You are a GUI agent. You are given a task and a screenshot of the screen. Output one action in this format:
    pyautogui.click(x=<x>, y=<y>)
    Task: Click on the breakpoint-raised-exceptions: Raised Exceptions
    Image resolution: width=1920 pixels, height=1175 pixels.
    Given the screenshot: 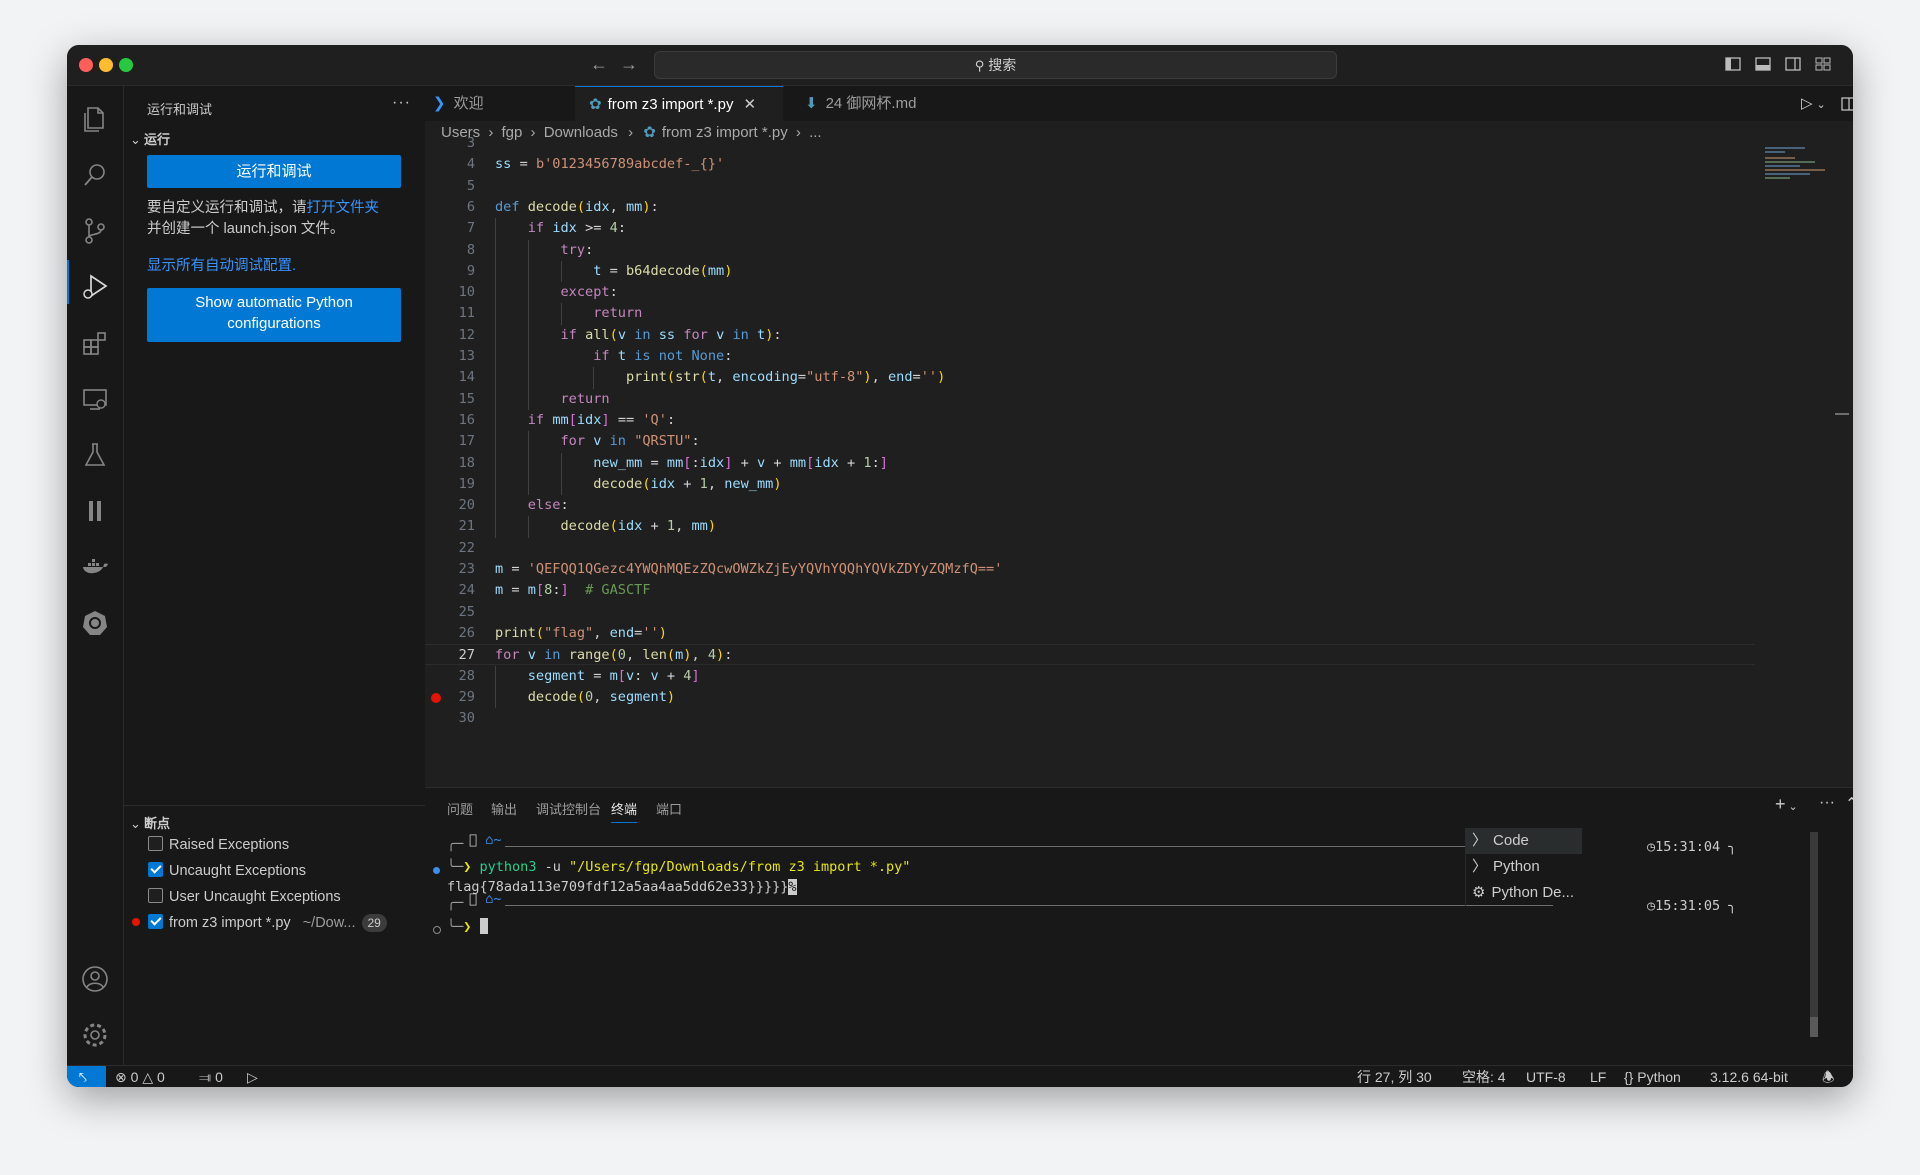 What is the action you would take?
    pyautogui.click(x=218, y=845)
    